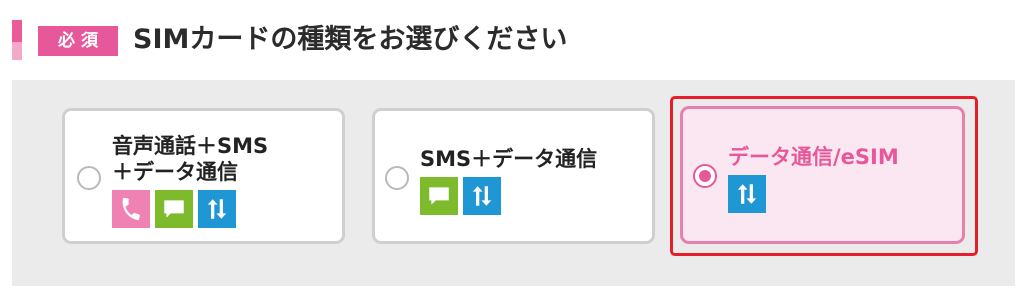 The height and width of the screenshot is (298, 1024). Describe the element at coordinates (350, 39) in the screenshot. I see `section-title: SIMカードの種類をお選びください` at that location.